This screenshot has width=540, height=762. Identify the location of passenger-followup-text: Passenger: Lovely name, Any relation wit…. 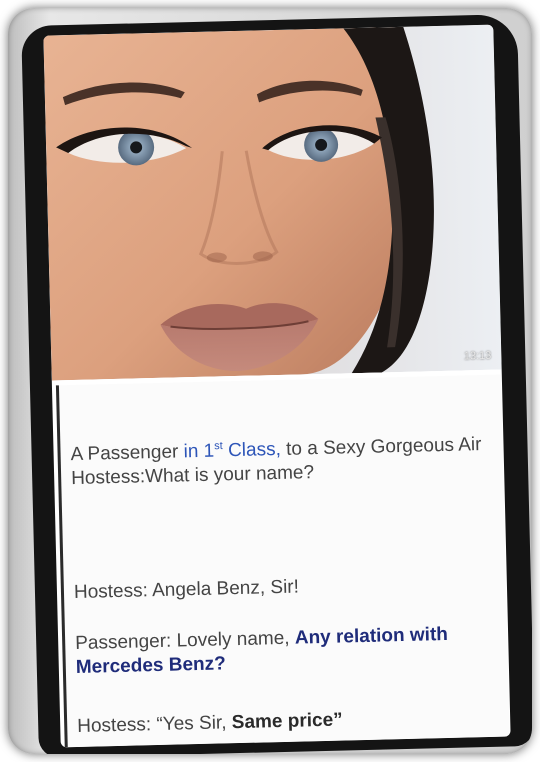
(261, 651).